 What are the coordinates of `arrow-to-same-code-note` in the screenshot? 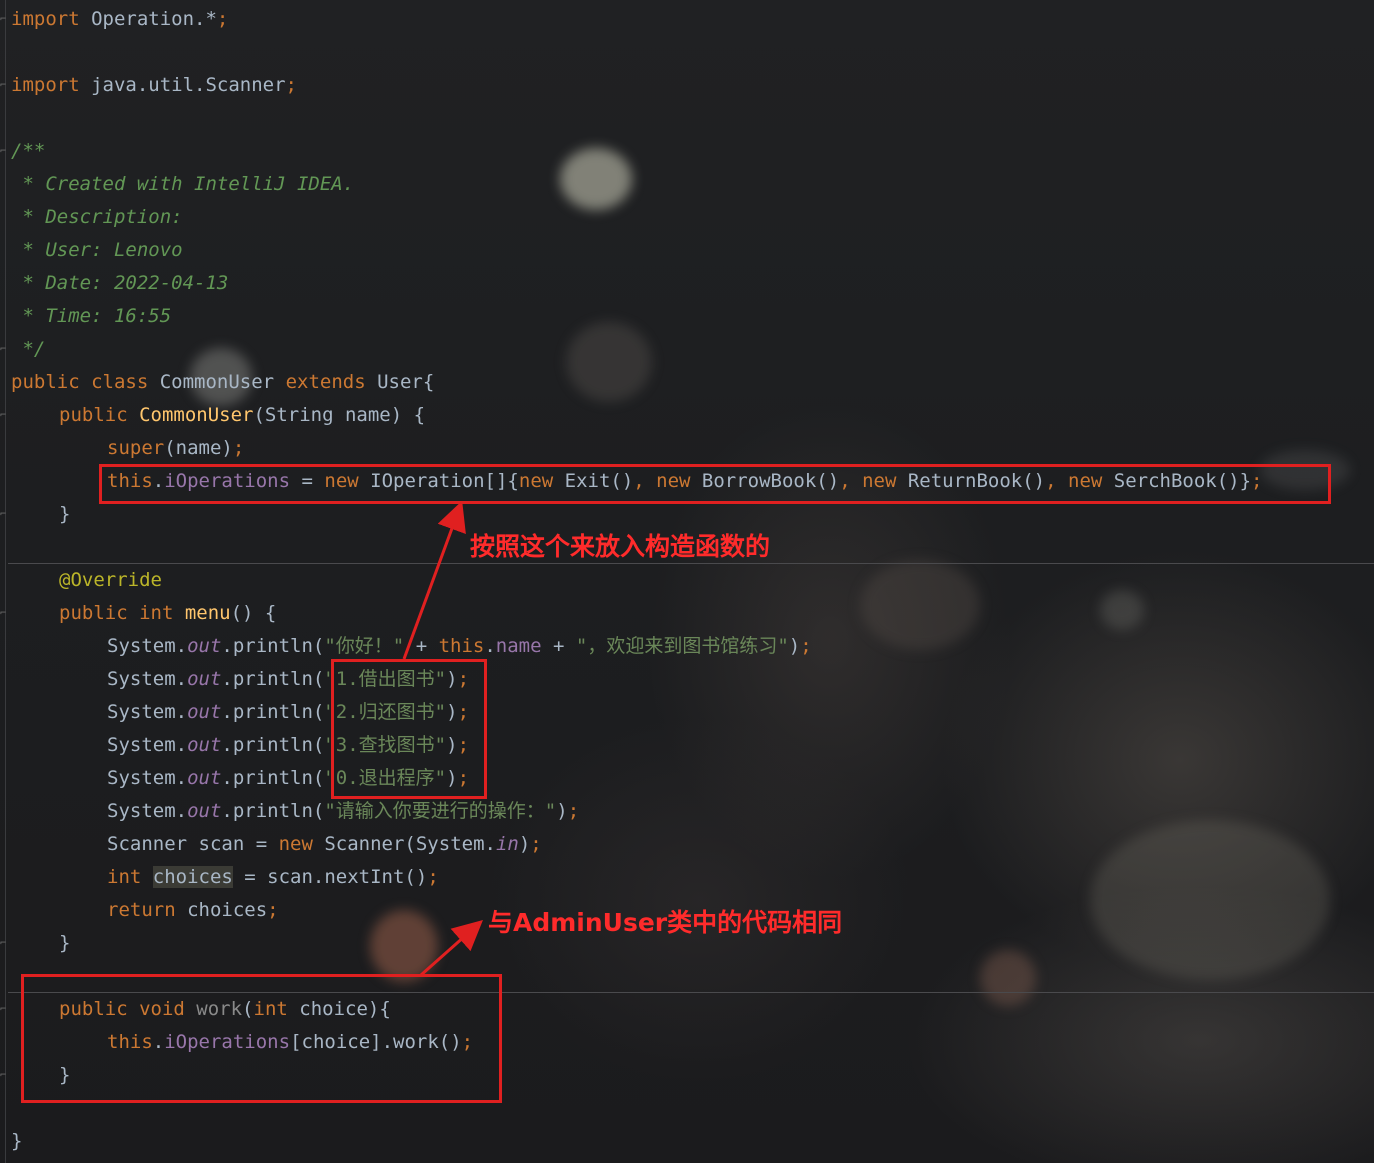 It's located at (451, 948).